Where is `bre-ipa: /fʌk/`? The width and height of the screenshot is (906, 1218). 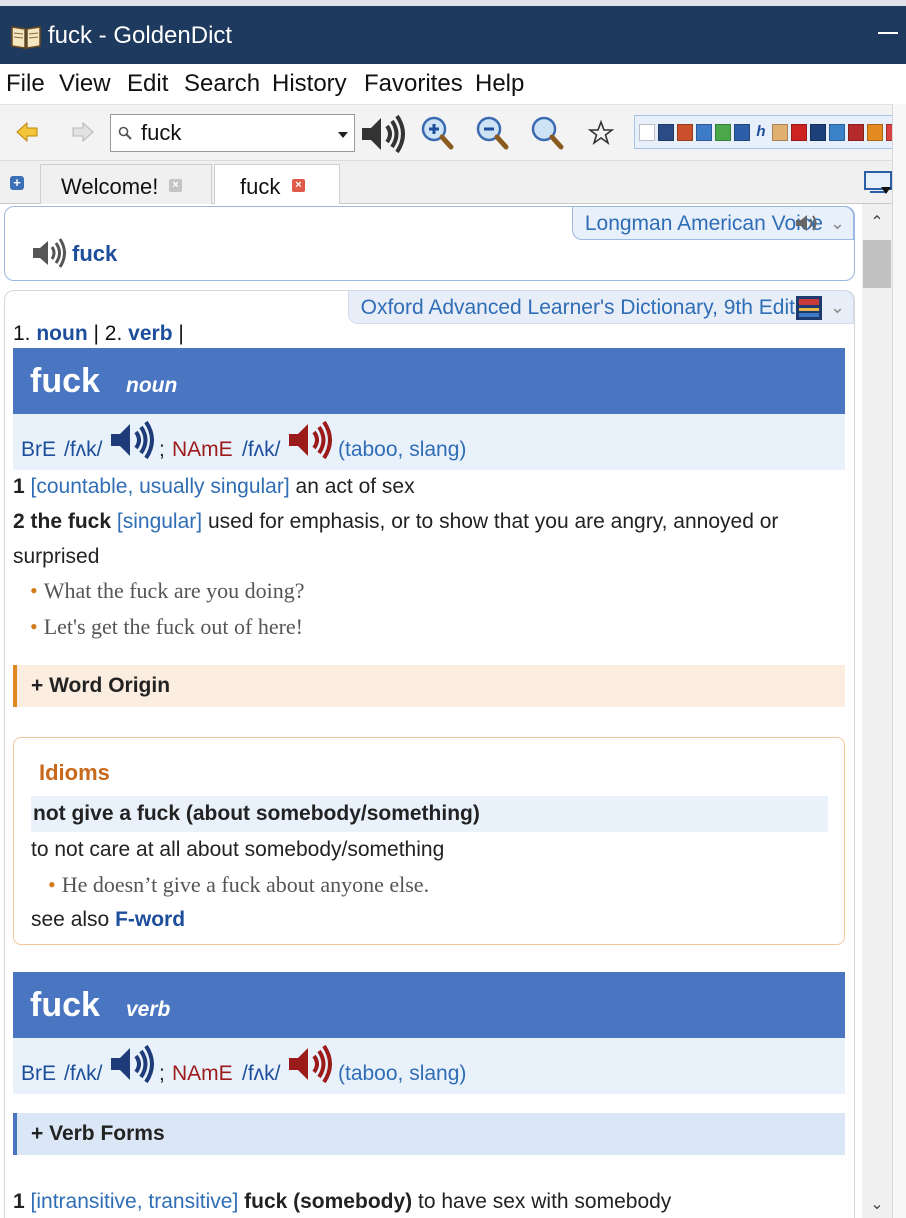
bre-ipa: /fʌk/ is located at coordinates (83, 449).